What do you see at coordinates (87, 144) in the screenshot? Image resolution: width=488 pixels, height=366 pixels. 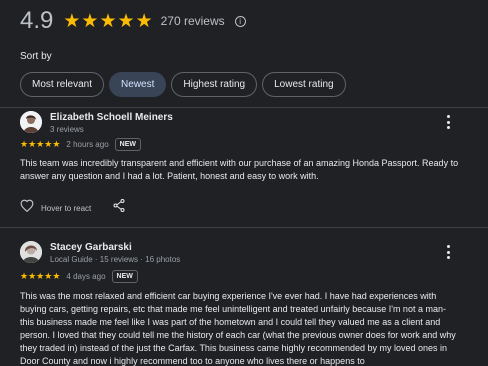 I see `review-time: 2 hours ago` at bounding box center [87, 144].